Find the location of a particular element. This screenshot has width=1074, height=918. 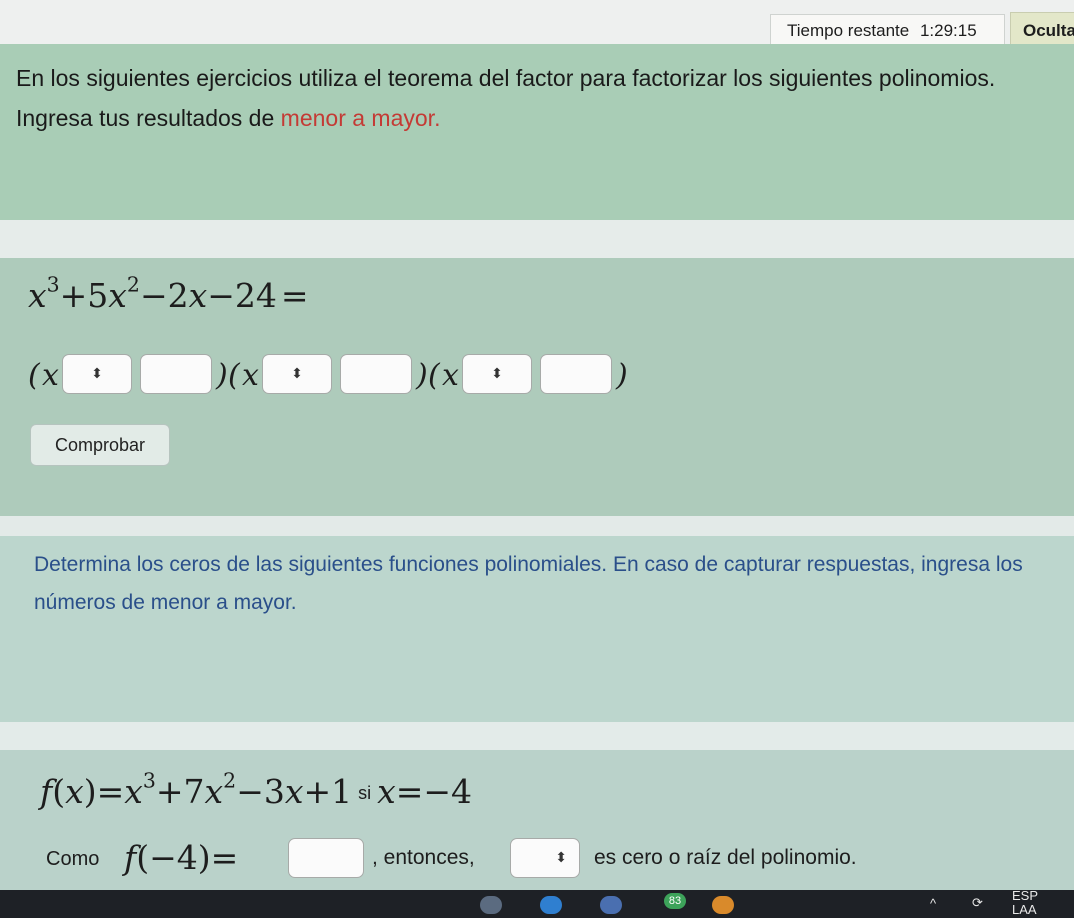

language-indicator: ESP is located at coordinates (1025, 895).